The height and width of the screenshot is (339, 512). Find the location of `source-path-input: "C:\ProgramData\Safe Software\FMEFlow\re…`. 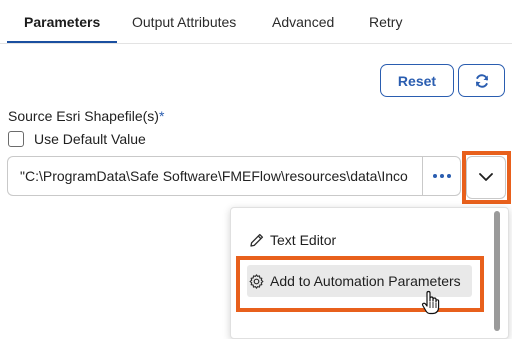

source-path-input: "C:\ProgramData\Safe Software\FMEFlow\re… is located at coordinates (214, 176).